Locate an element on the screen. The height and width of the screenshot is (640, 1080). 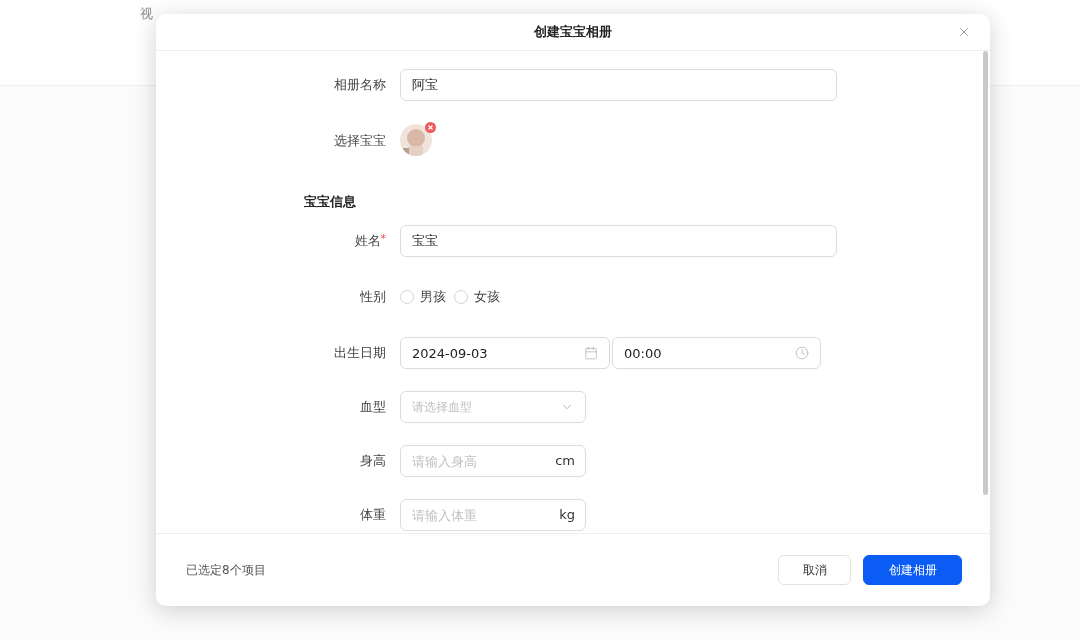
nav-tab: 视 is located at coordinates (146, 14).